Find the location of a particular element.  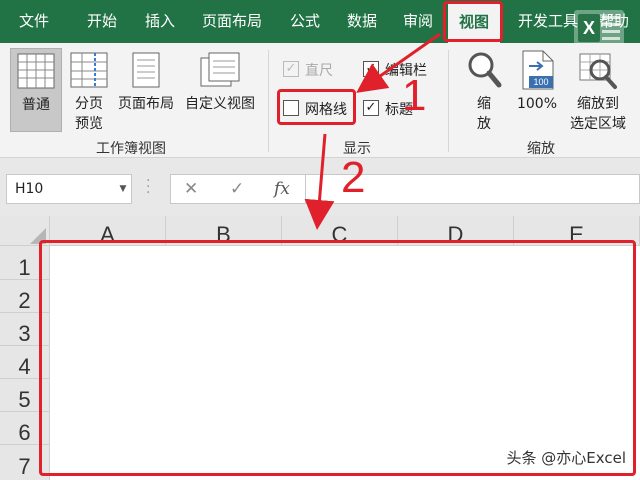

annotation-step-1: 1 is located at coordinates (414, 95).